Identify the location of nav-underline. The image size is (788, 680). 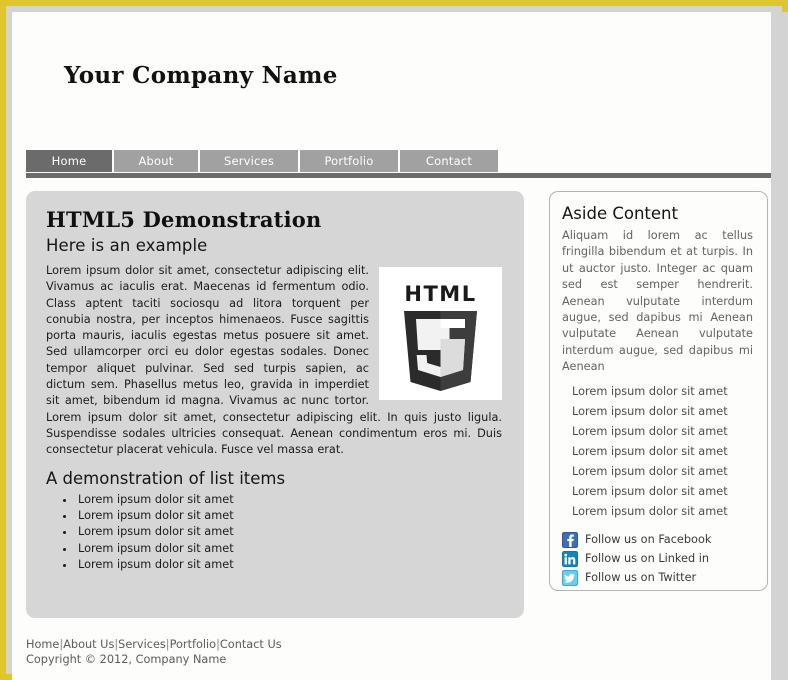
(398, 175).